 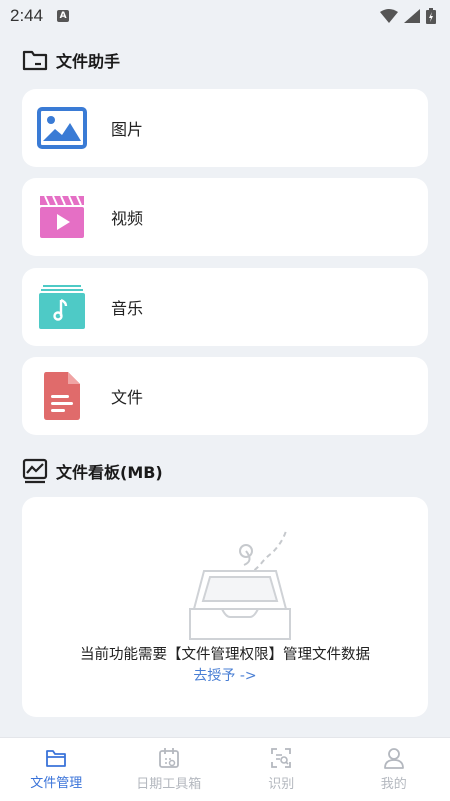 What do you see at coordinates (127, 397) in the screenshot?
I see `card-label: 文件` at bounding box center [127, 397].